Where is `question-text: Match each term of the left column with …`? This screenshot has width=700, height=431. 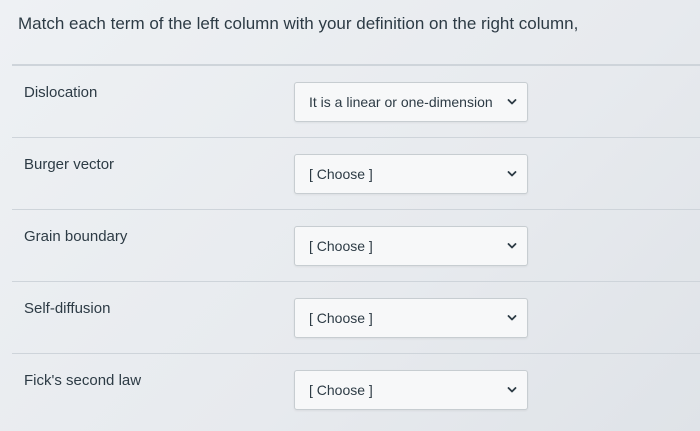
question-text: Match each term of the left column with … is located at coordinates (298, 23).